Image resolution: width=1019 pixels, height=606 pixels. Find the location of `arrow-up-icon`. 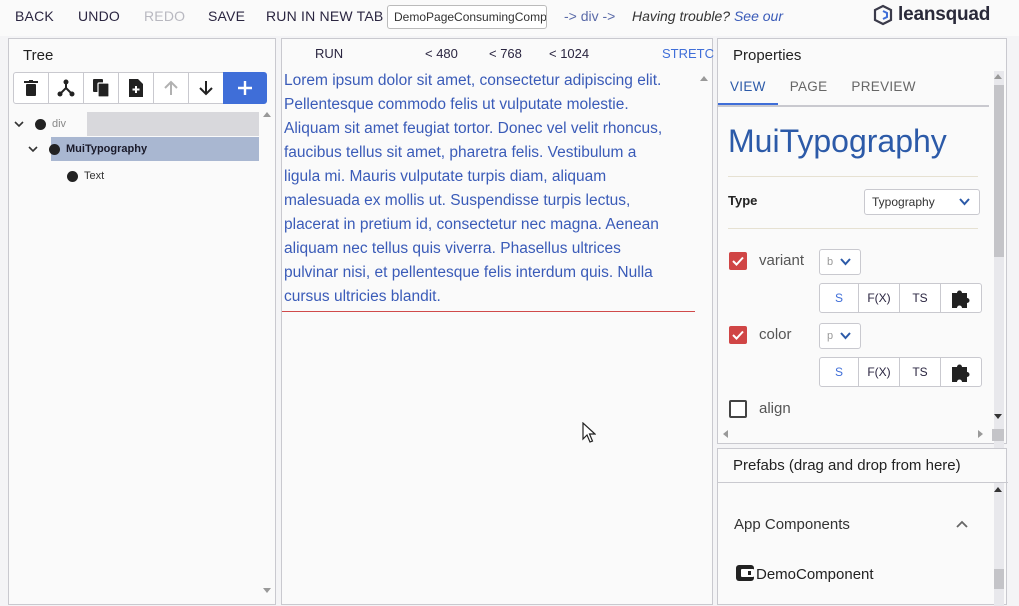

arrow-up-icon is located at coordinates (171, 87).